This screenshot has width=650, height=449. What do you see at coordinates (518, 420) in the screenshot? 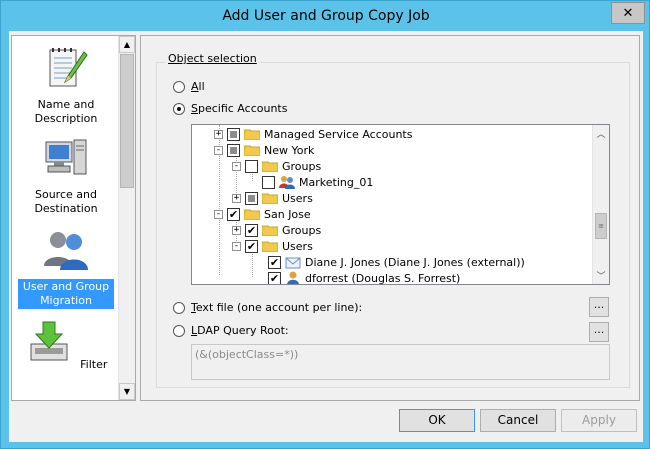
I see `cancel-button: Cancel` at bounding box center [518, 420].